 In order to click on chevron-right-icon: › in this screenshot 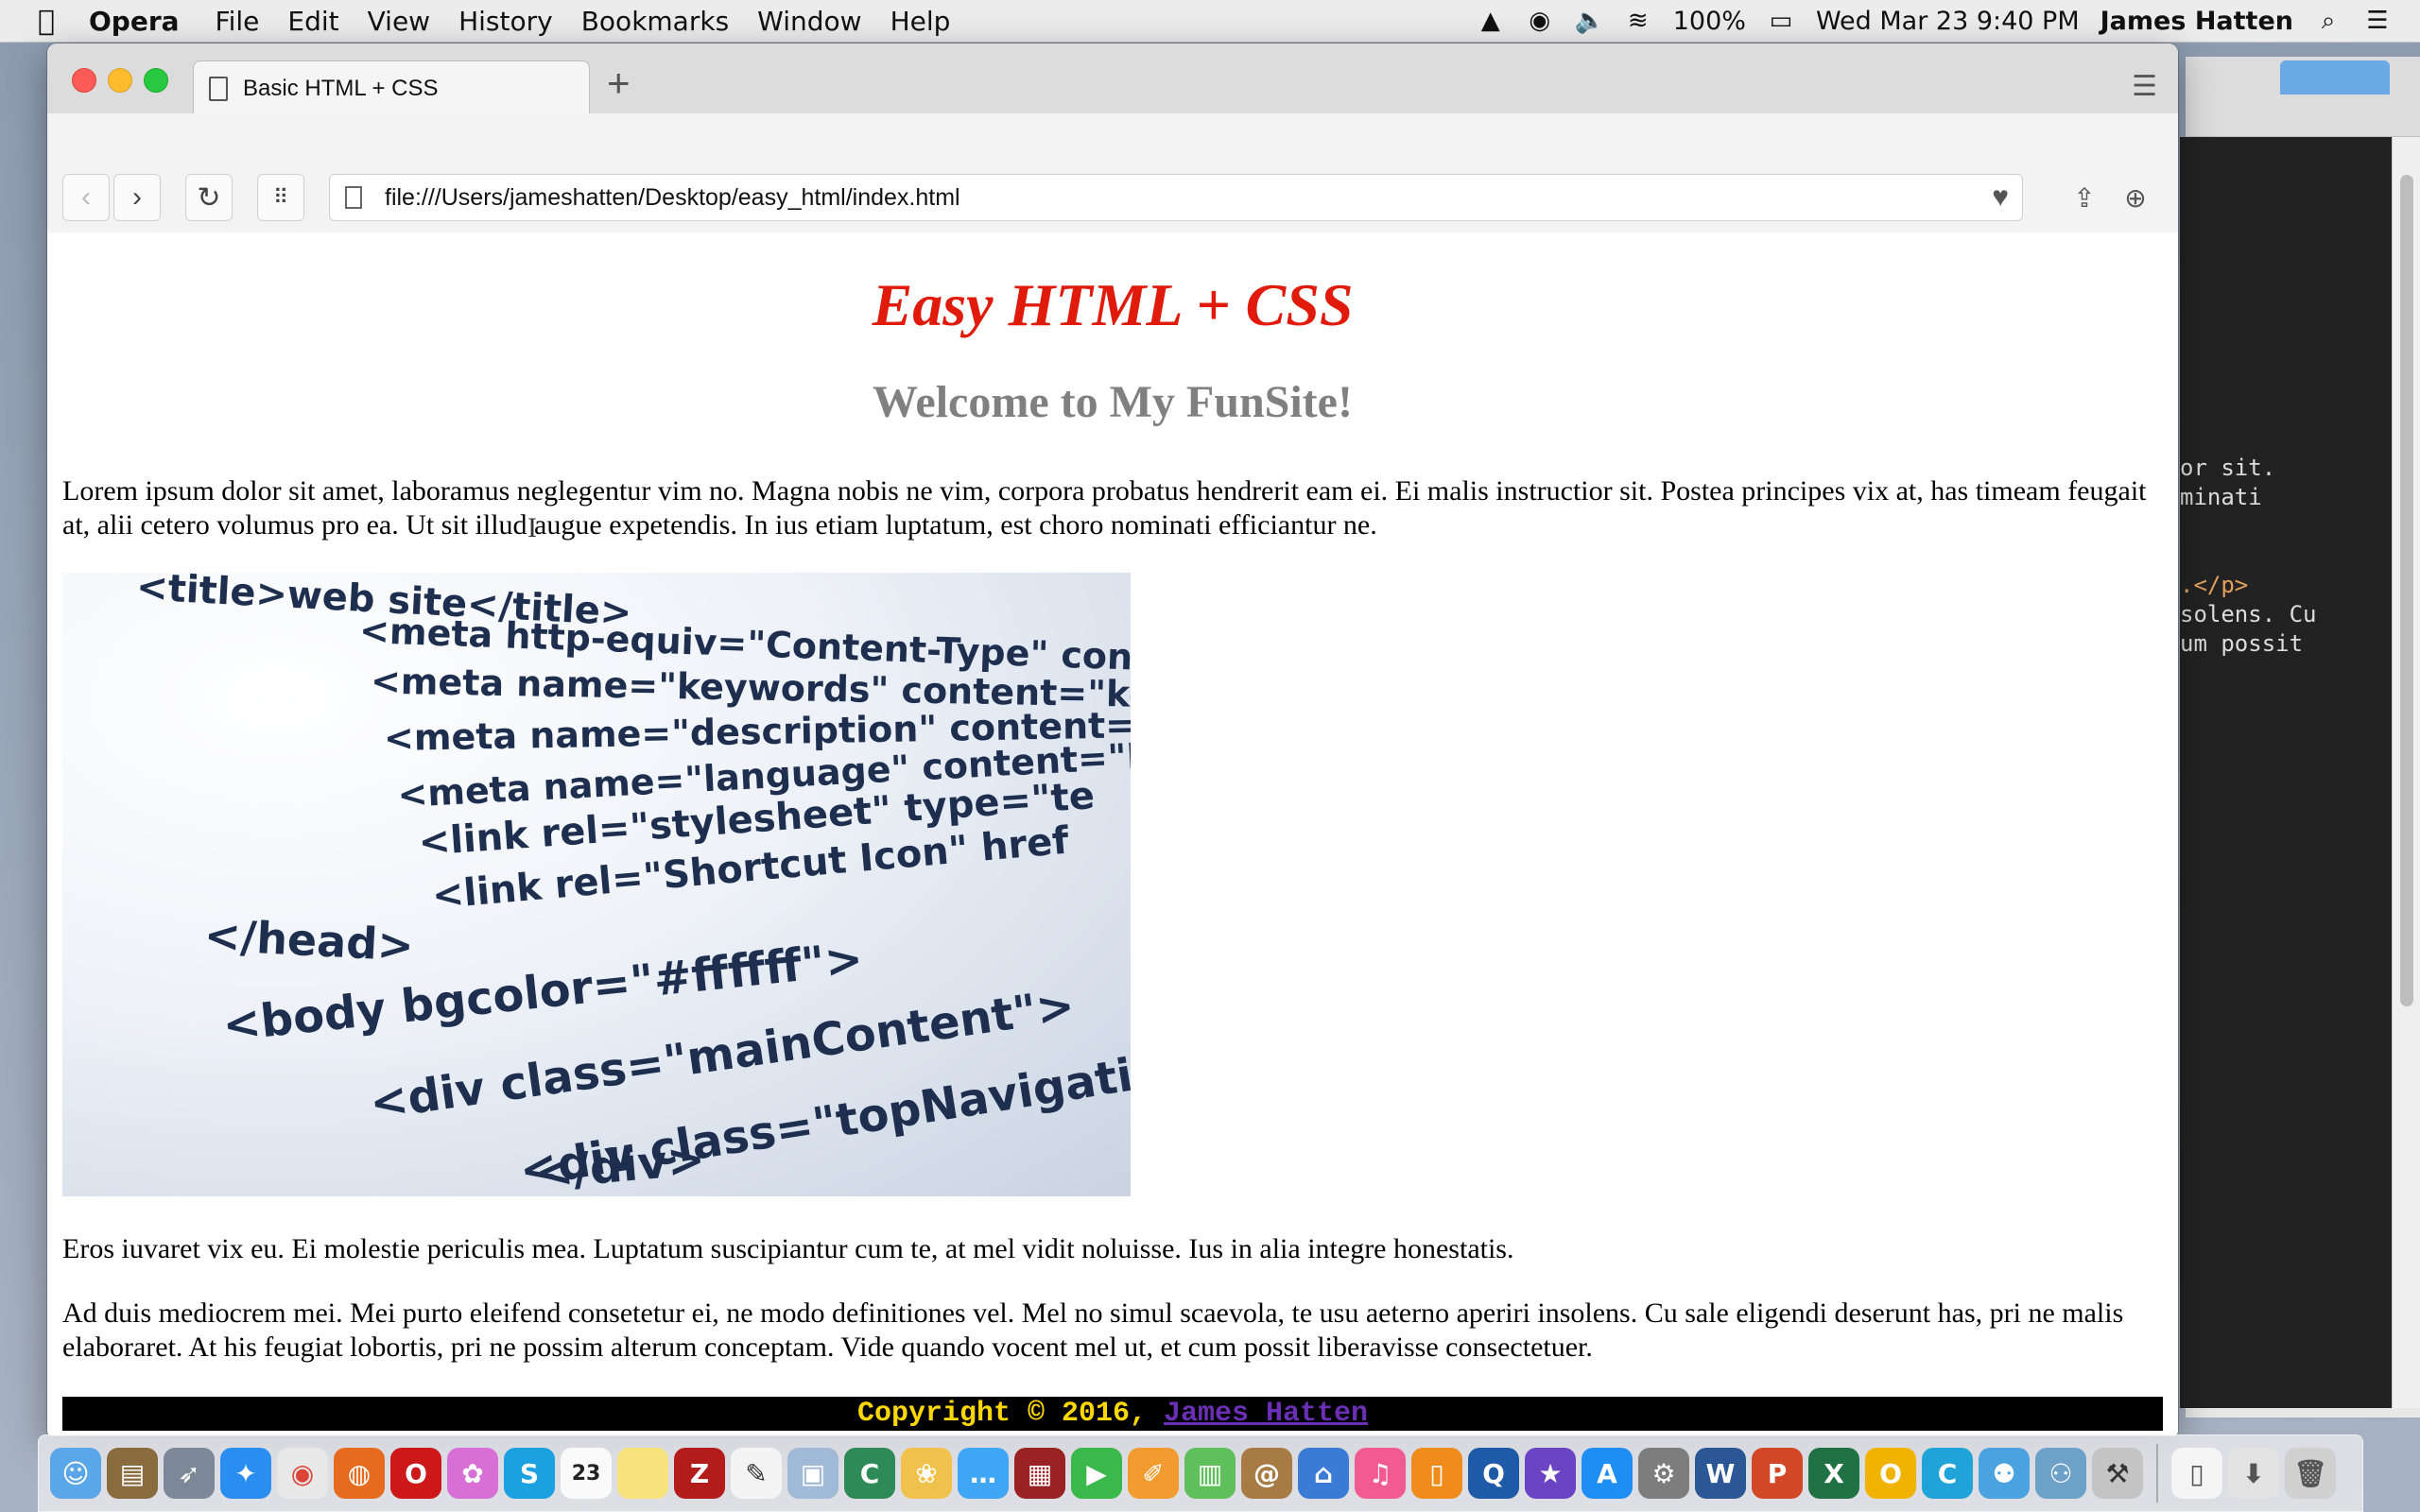, I will do `click(137, 197)`.